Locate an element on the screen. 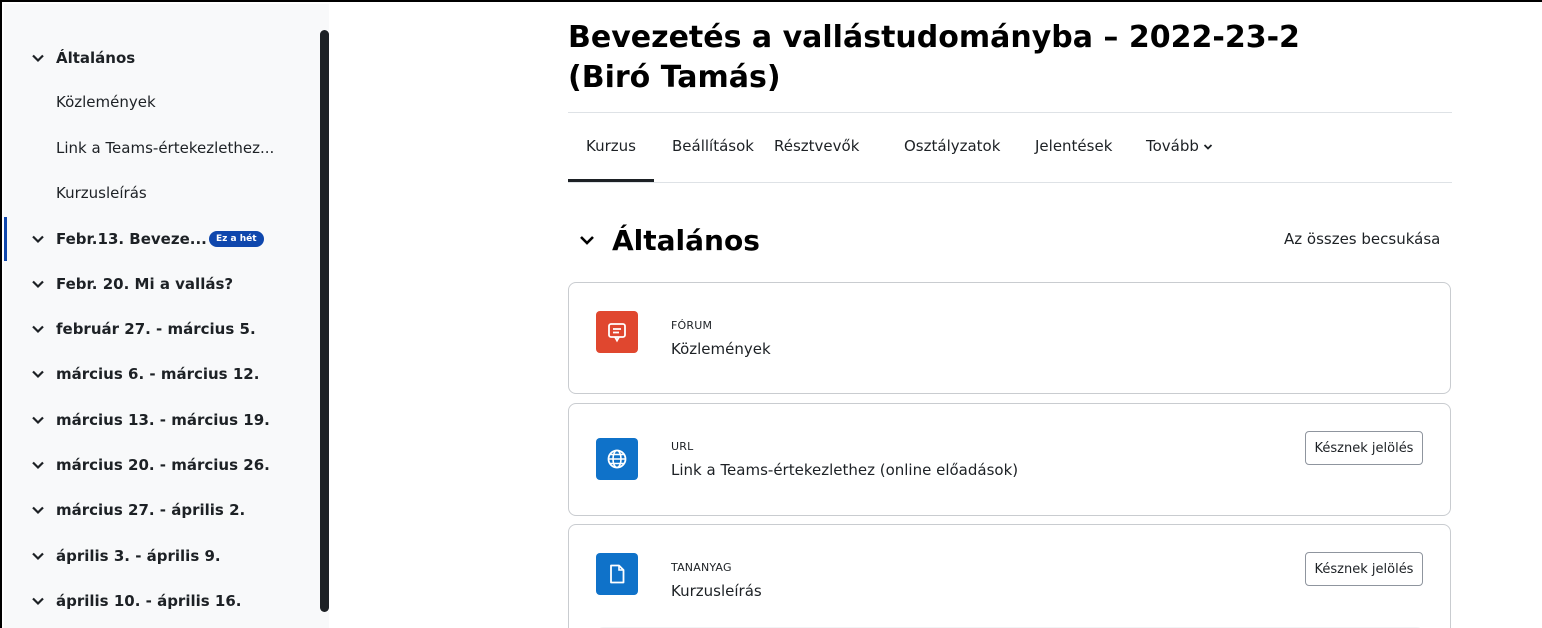 The width and height of the screenshot is (1542, 628). file-icon is located at coordinates (617, 574).